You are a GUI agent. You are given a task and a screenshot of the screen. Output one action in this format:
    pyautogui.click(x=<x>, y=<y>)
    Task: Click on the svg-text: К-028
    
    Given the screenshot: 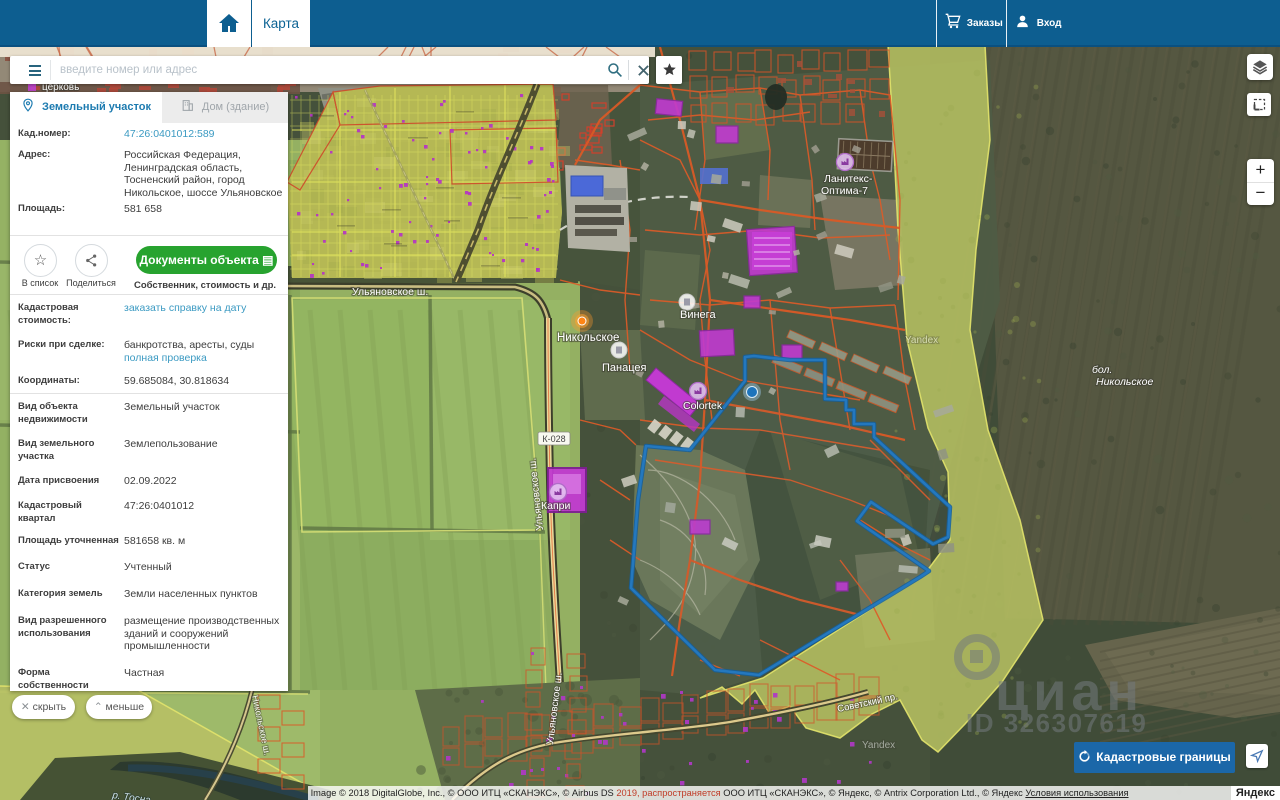 What is the action you would take?
    pyautogui.click(x=553, y=439)
    